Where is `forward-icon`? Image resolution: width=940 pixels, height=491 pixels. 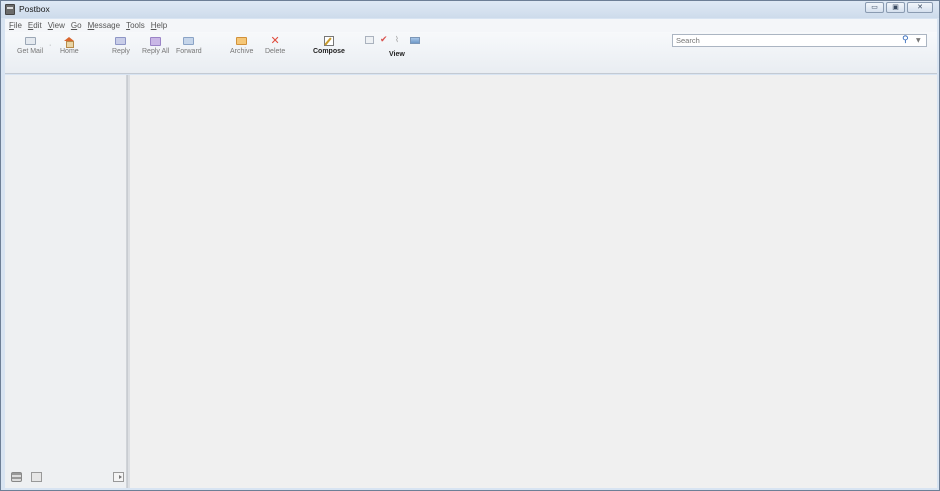 forward-icon is located at coordinates (189, 41).